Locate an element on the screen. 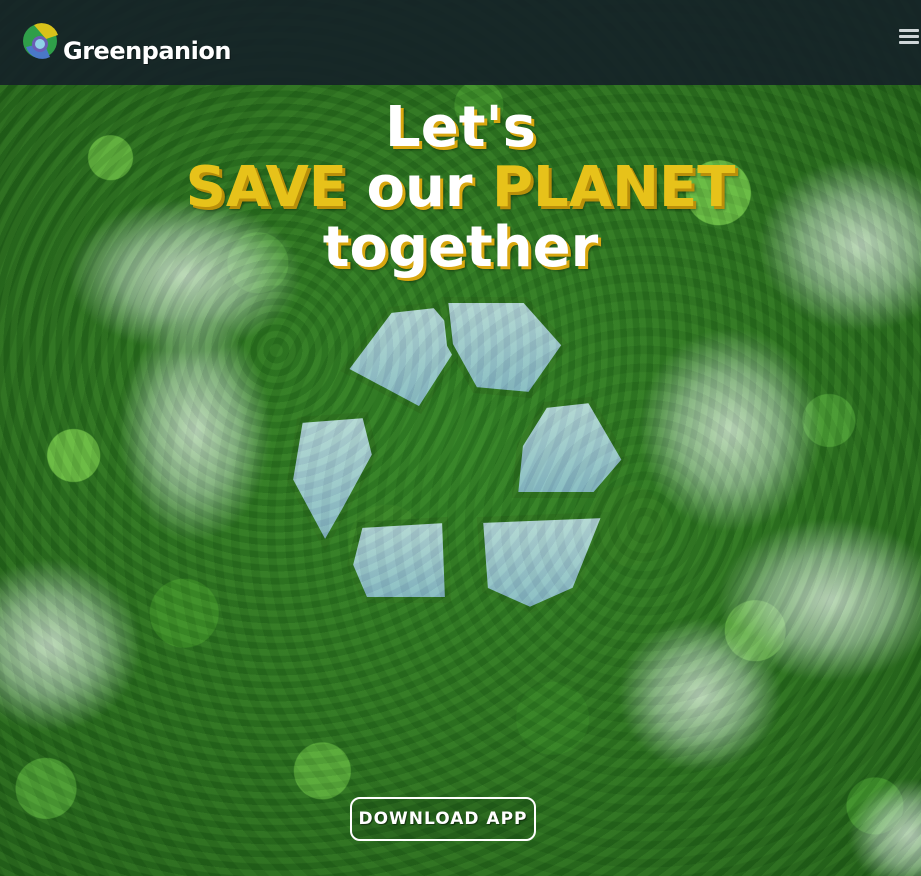 The image size is (921, 876). greenpanion-logo-icon is located at coordinates (40, 41).